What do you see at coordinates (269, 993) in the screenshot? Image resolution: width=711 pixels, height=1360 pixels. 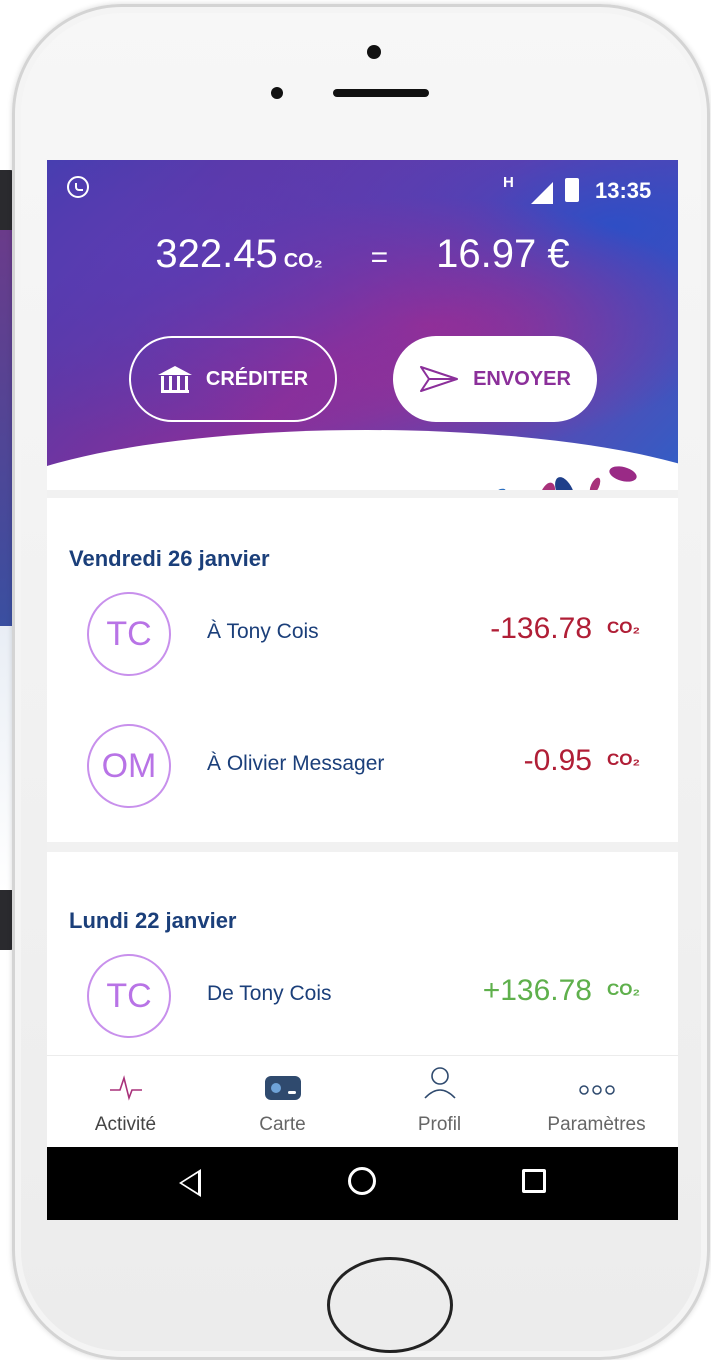 I see `transaction-name: De Tony Cois` at bounding box center [269, 993].